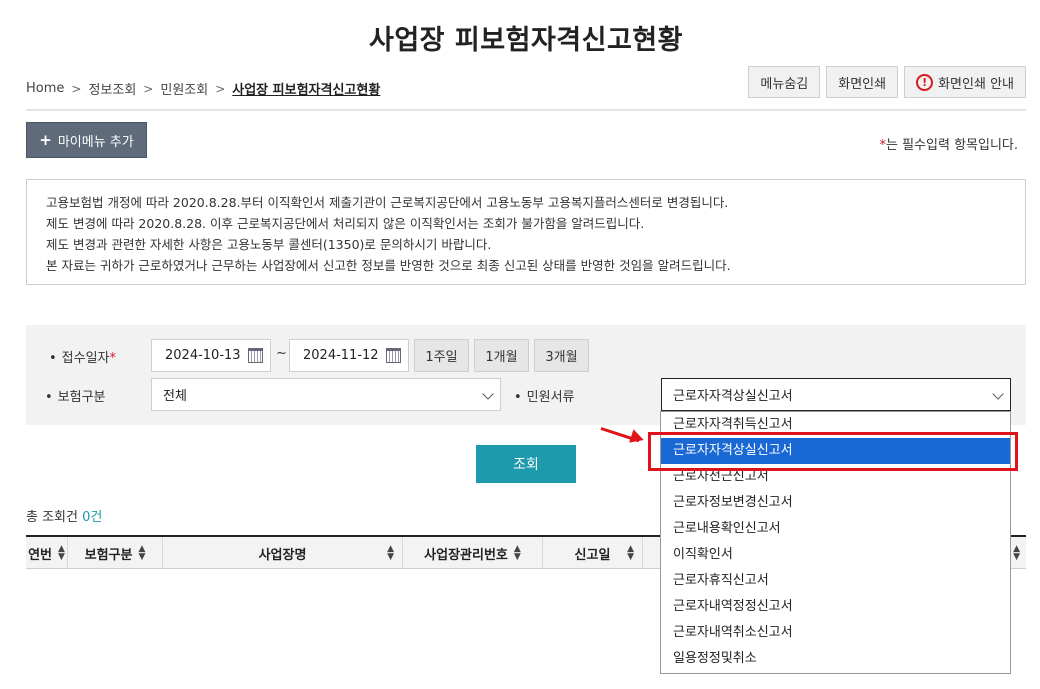 The width and height of the screenshot is (1040, 689). I want to click on dropdown-option: 이직확인서, so click(835, 555).